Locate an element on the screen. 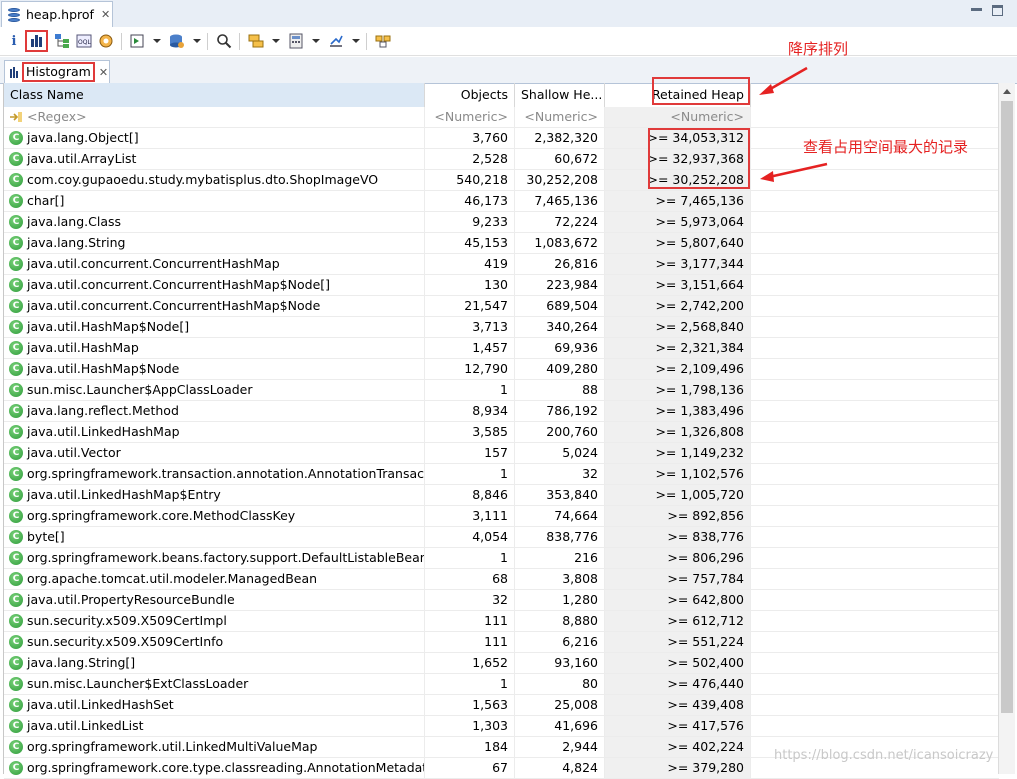  compare-icon is located at coordinates (383, 41).